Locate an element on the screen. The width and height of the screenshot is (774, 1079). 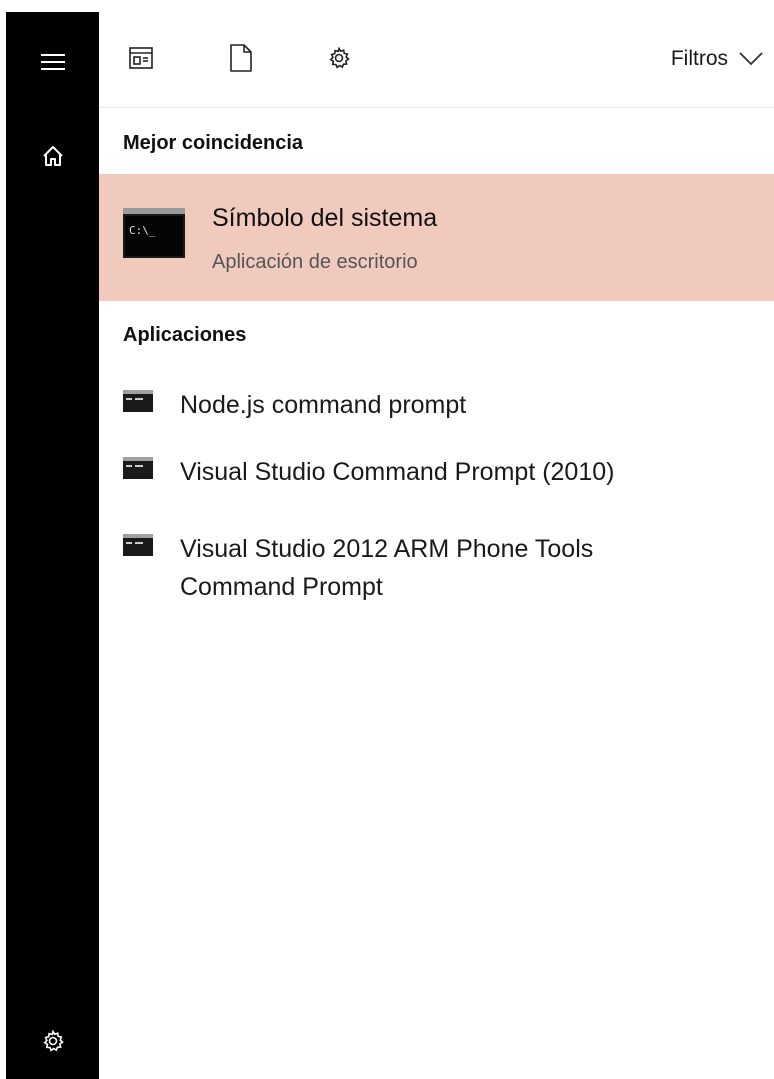
command-prompt-icon: C:\_ is located at coordinates (154, 233).